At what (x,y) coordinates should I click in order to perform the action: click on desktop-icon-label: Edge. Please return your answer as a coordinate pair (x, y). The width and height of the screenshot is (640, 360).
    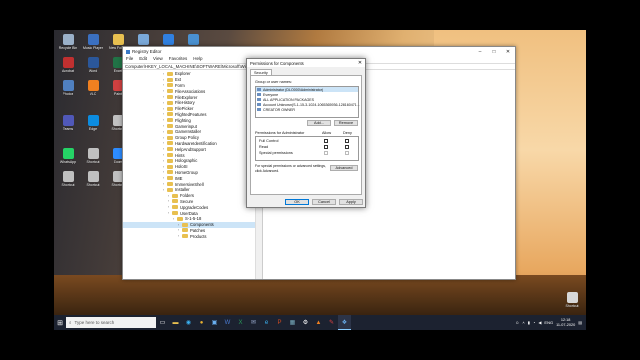
    Looking at the image, I should click on (93, 129).